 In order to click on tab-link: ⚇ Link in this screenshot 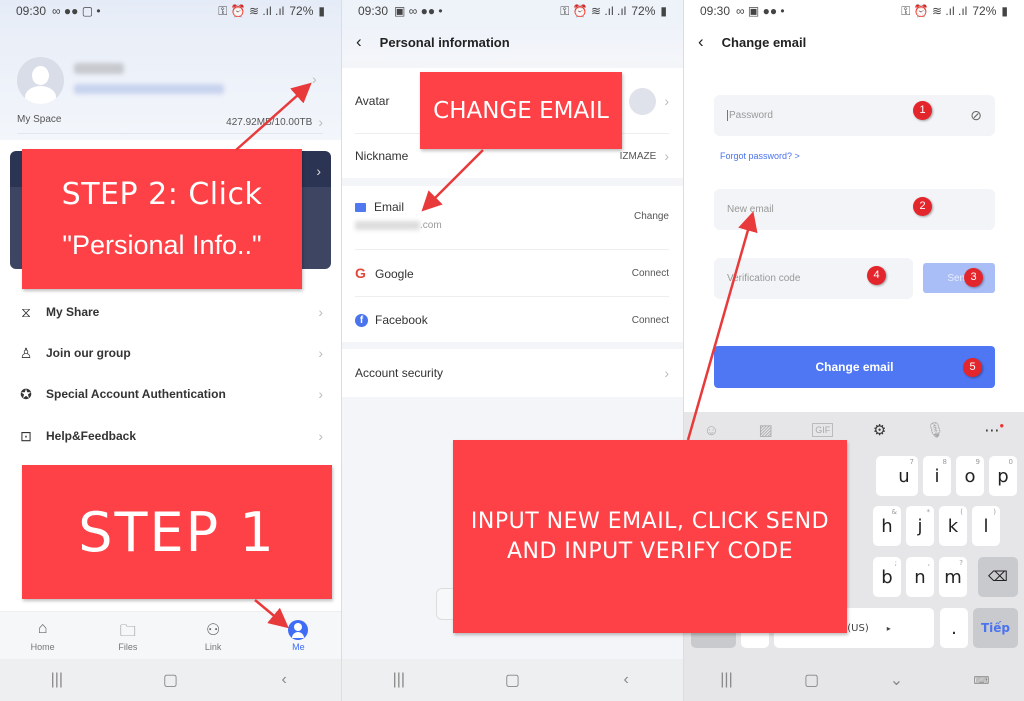, I will do `click(213, 636)`.